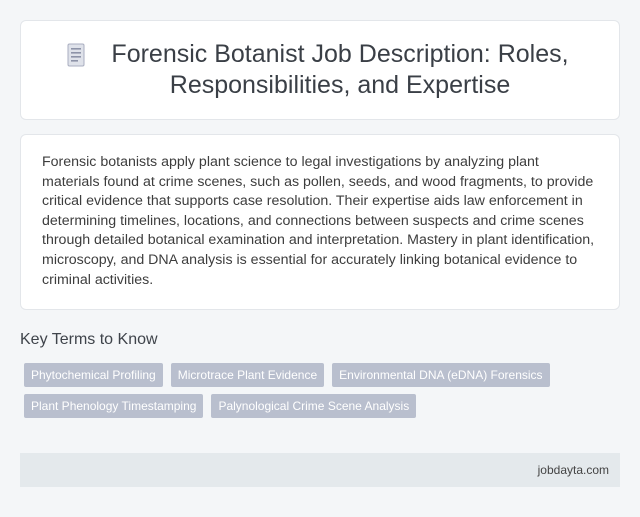  What do you see at coordinates (76, 56) in the screenshot?
I see `document-icon` at bounding box center [76, 56].